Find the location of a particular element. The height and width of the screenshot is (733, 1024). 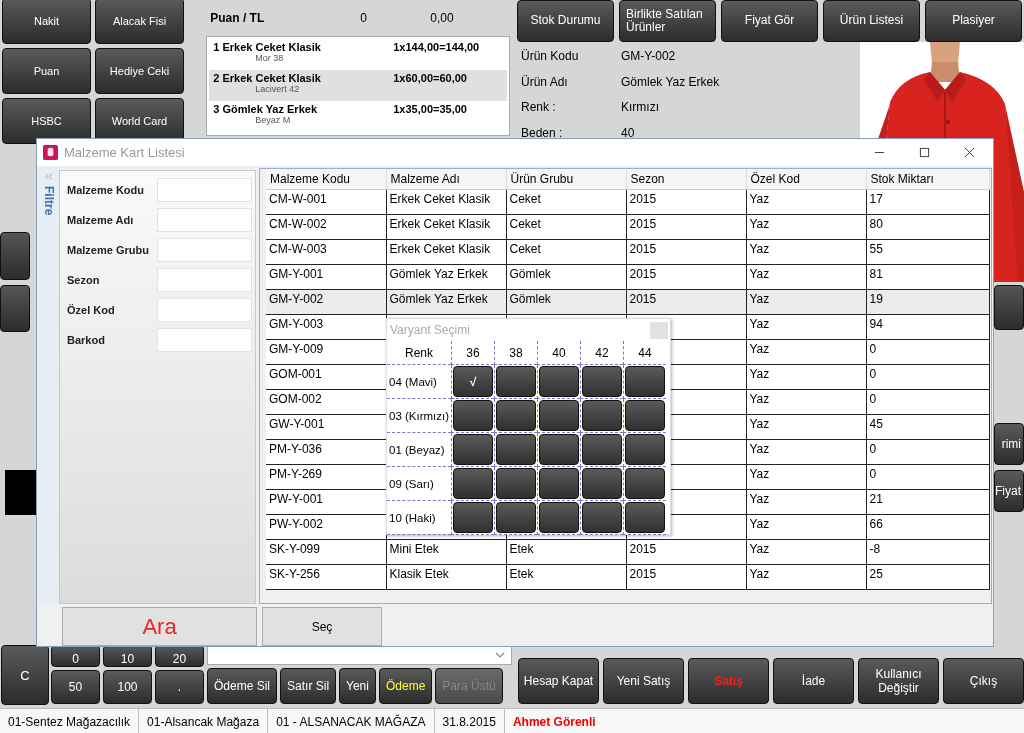

payment-button: Hediye Ceki is located at coordinates (139, 71).